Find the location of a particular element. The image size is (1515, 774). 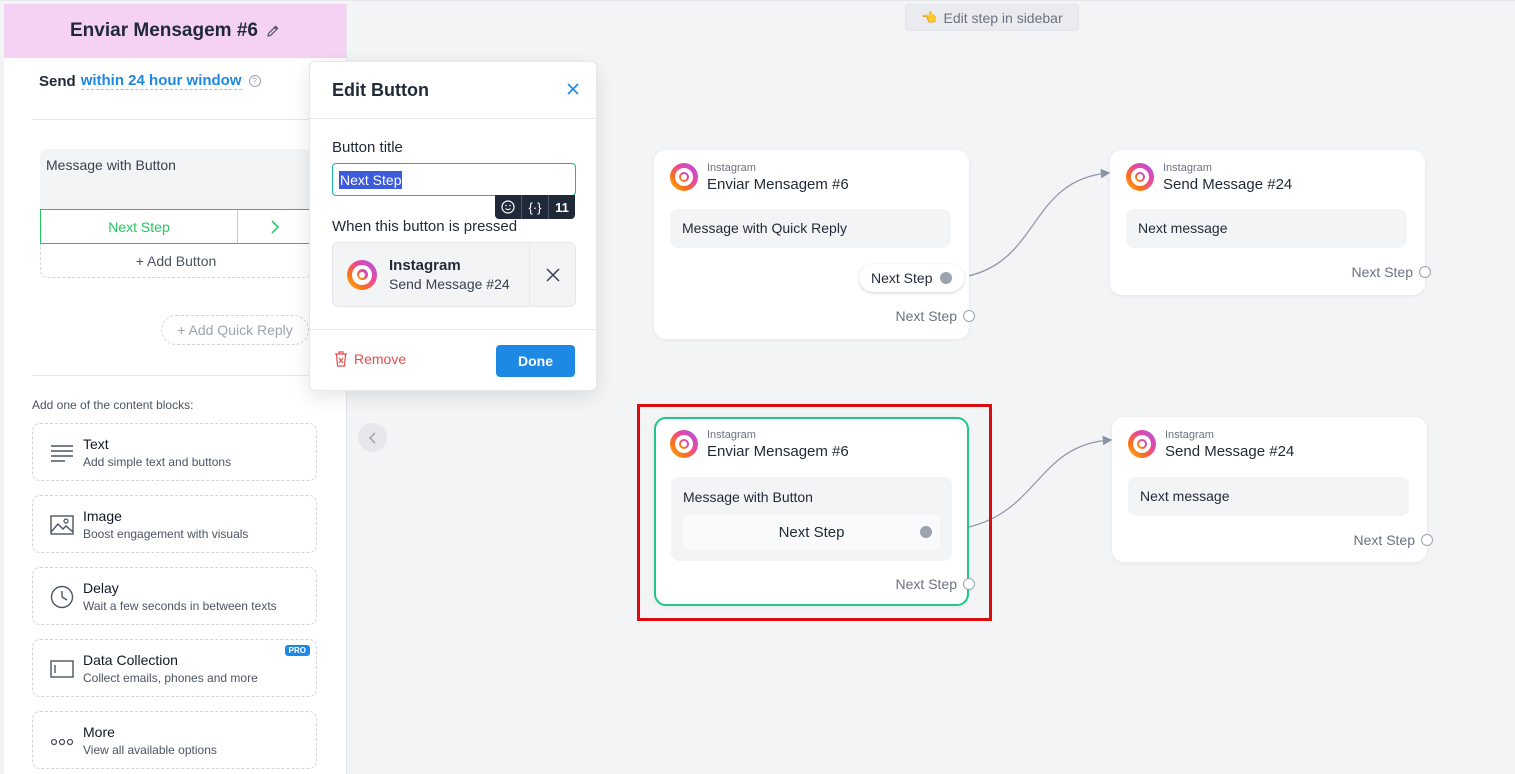

collapse-sidebar-button is located at coordinates (372, 437).